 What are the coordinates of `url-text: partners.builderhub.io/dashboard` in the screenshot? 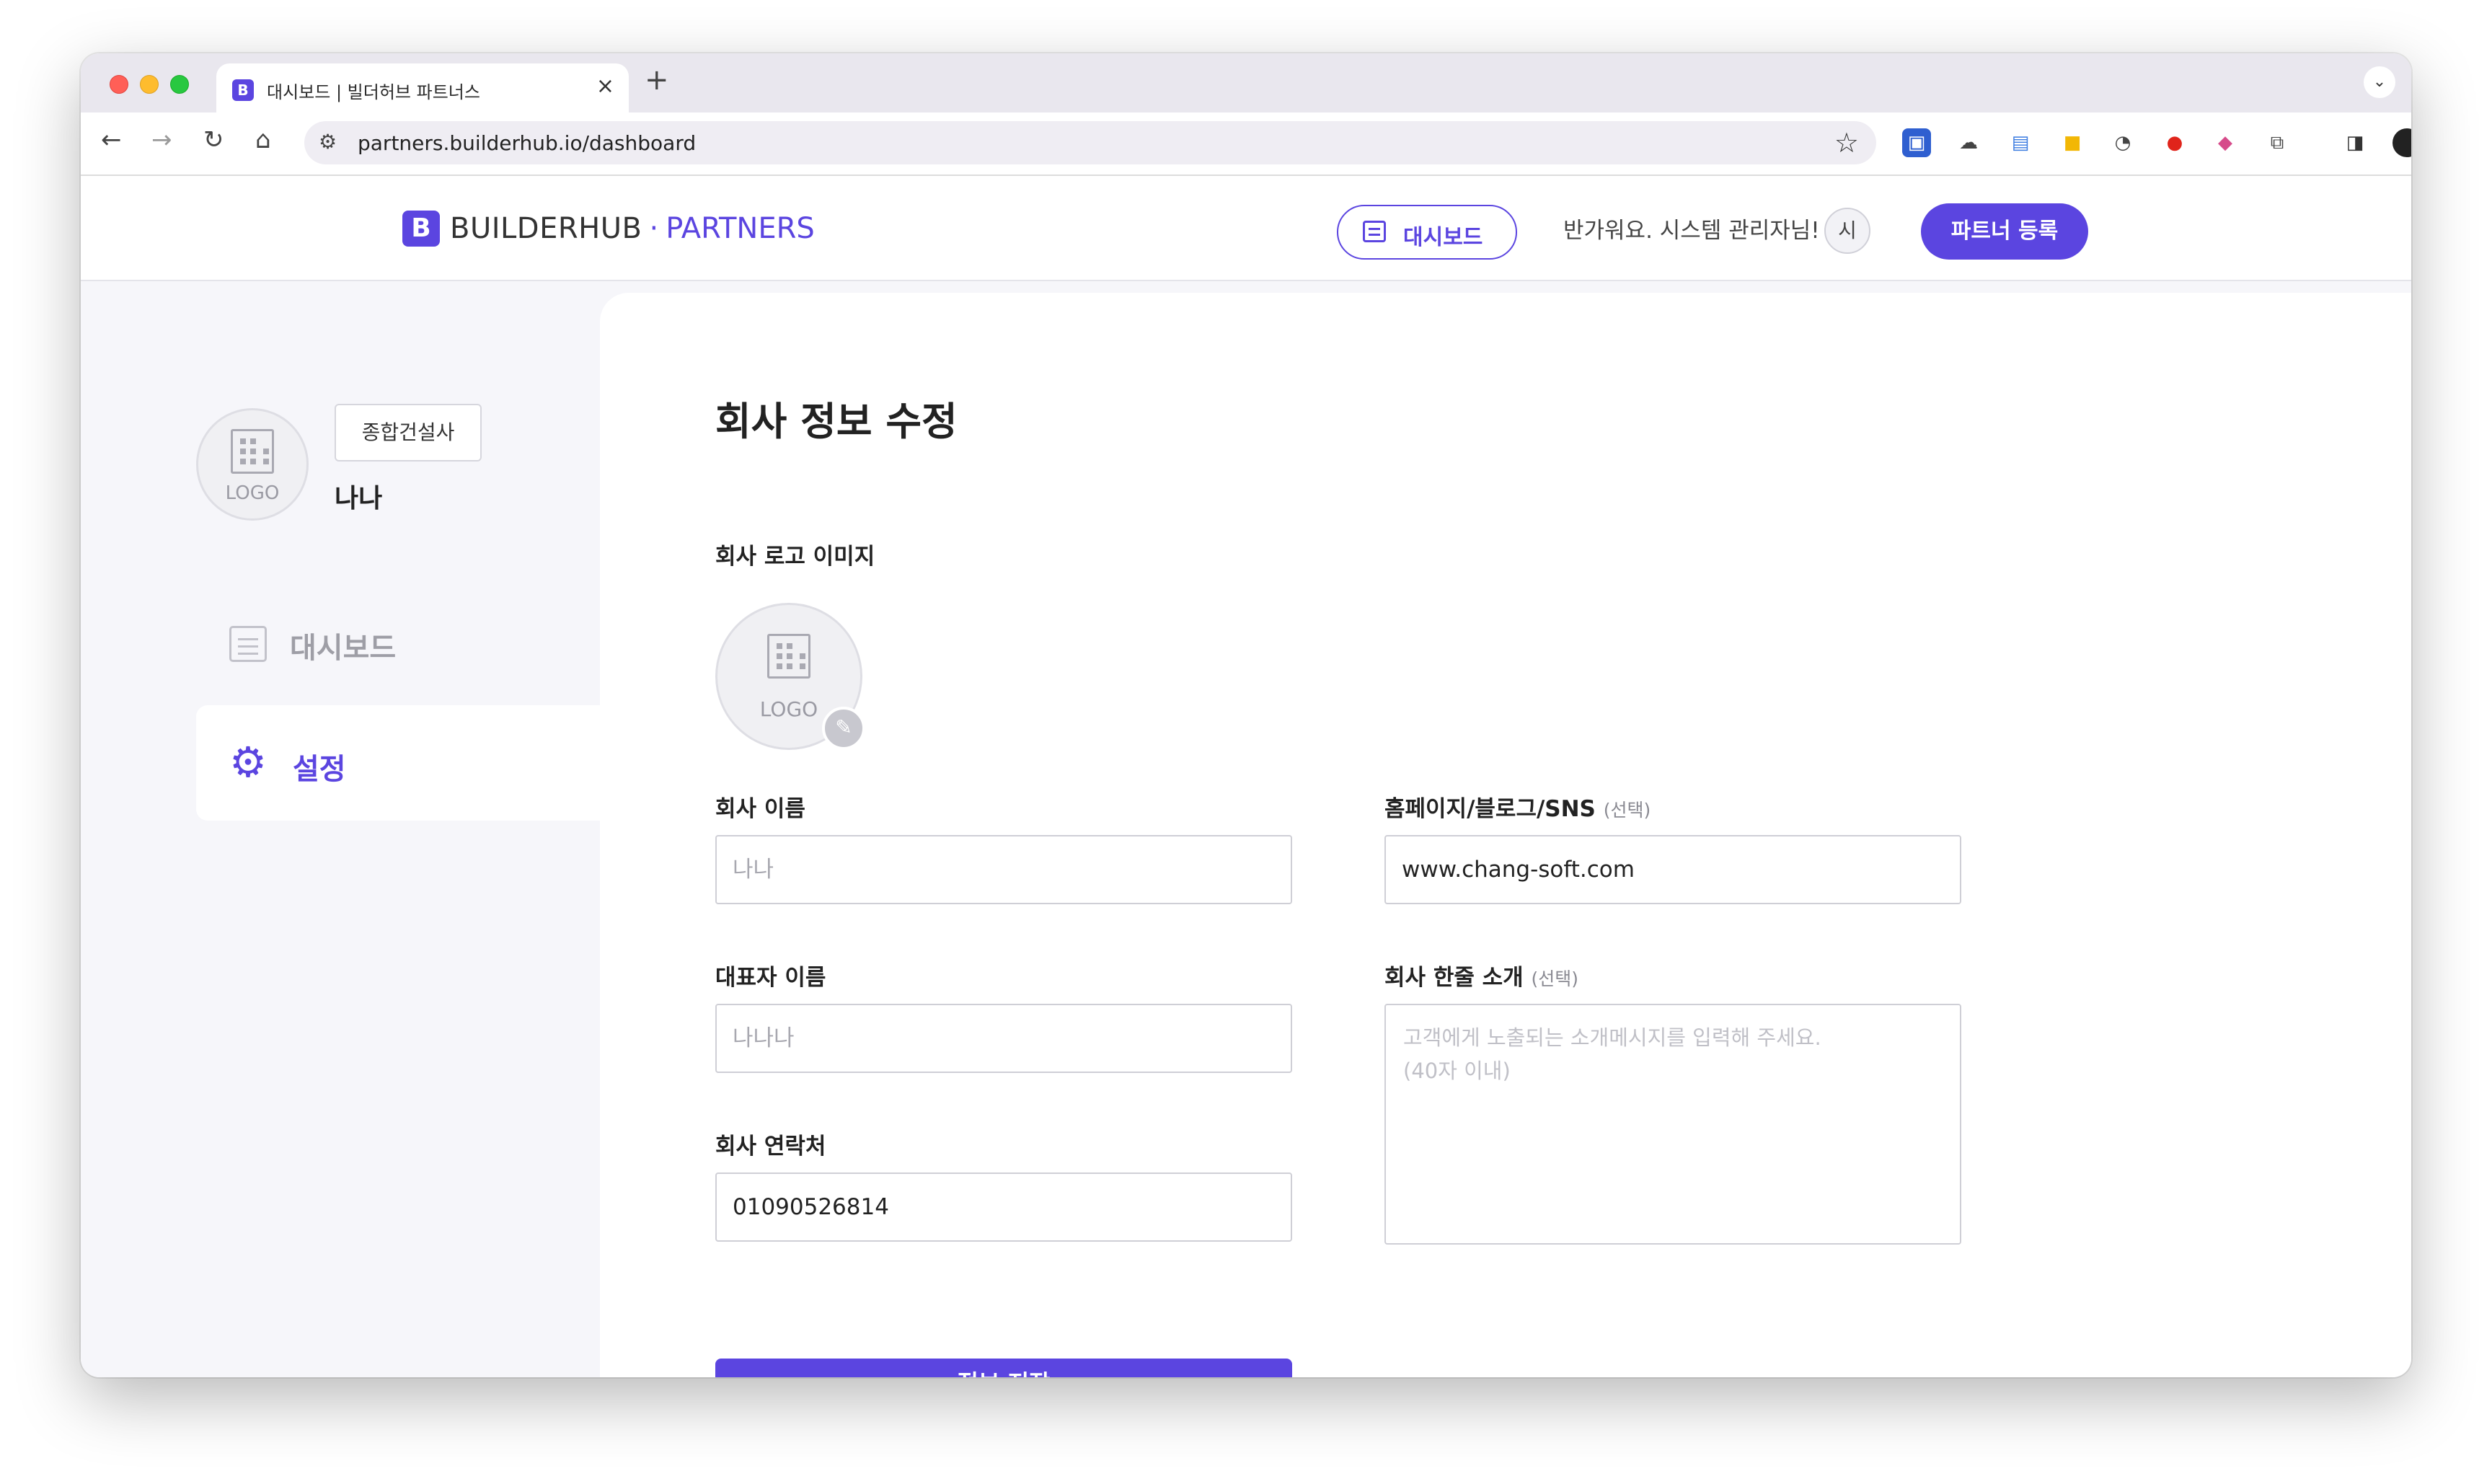 It's located at (527, 143).